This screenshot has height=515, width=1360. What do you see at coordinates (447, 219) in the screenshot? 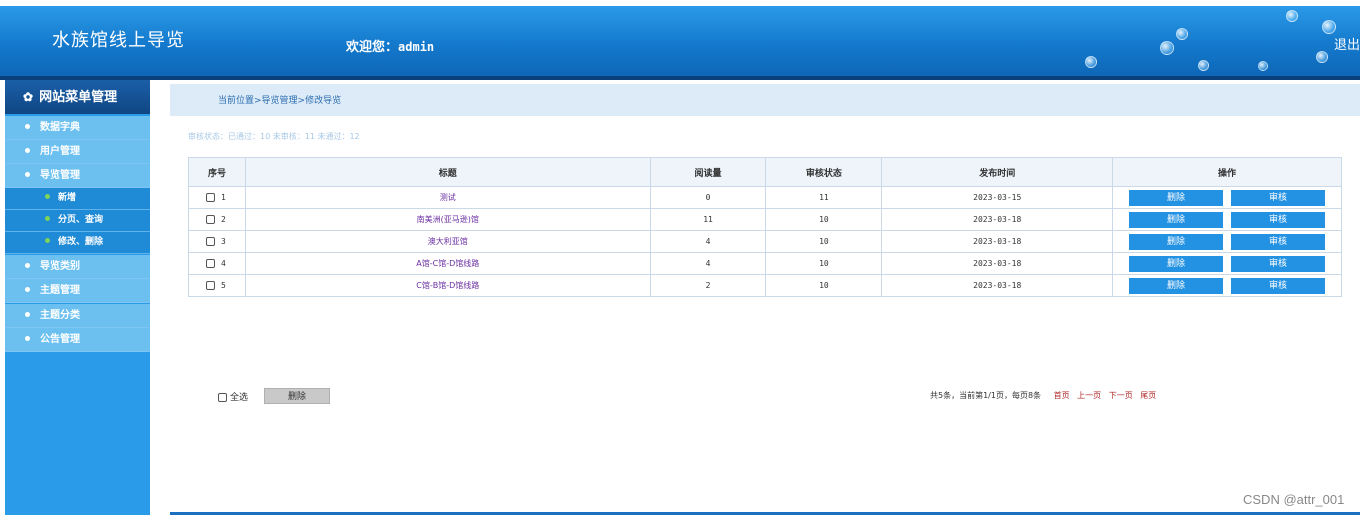
I see `title-cell: 南美洲(亚马逊)馆` at bounding box center [447, 219].